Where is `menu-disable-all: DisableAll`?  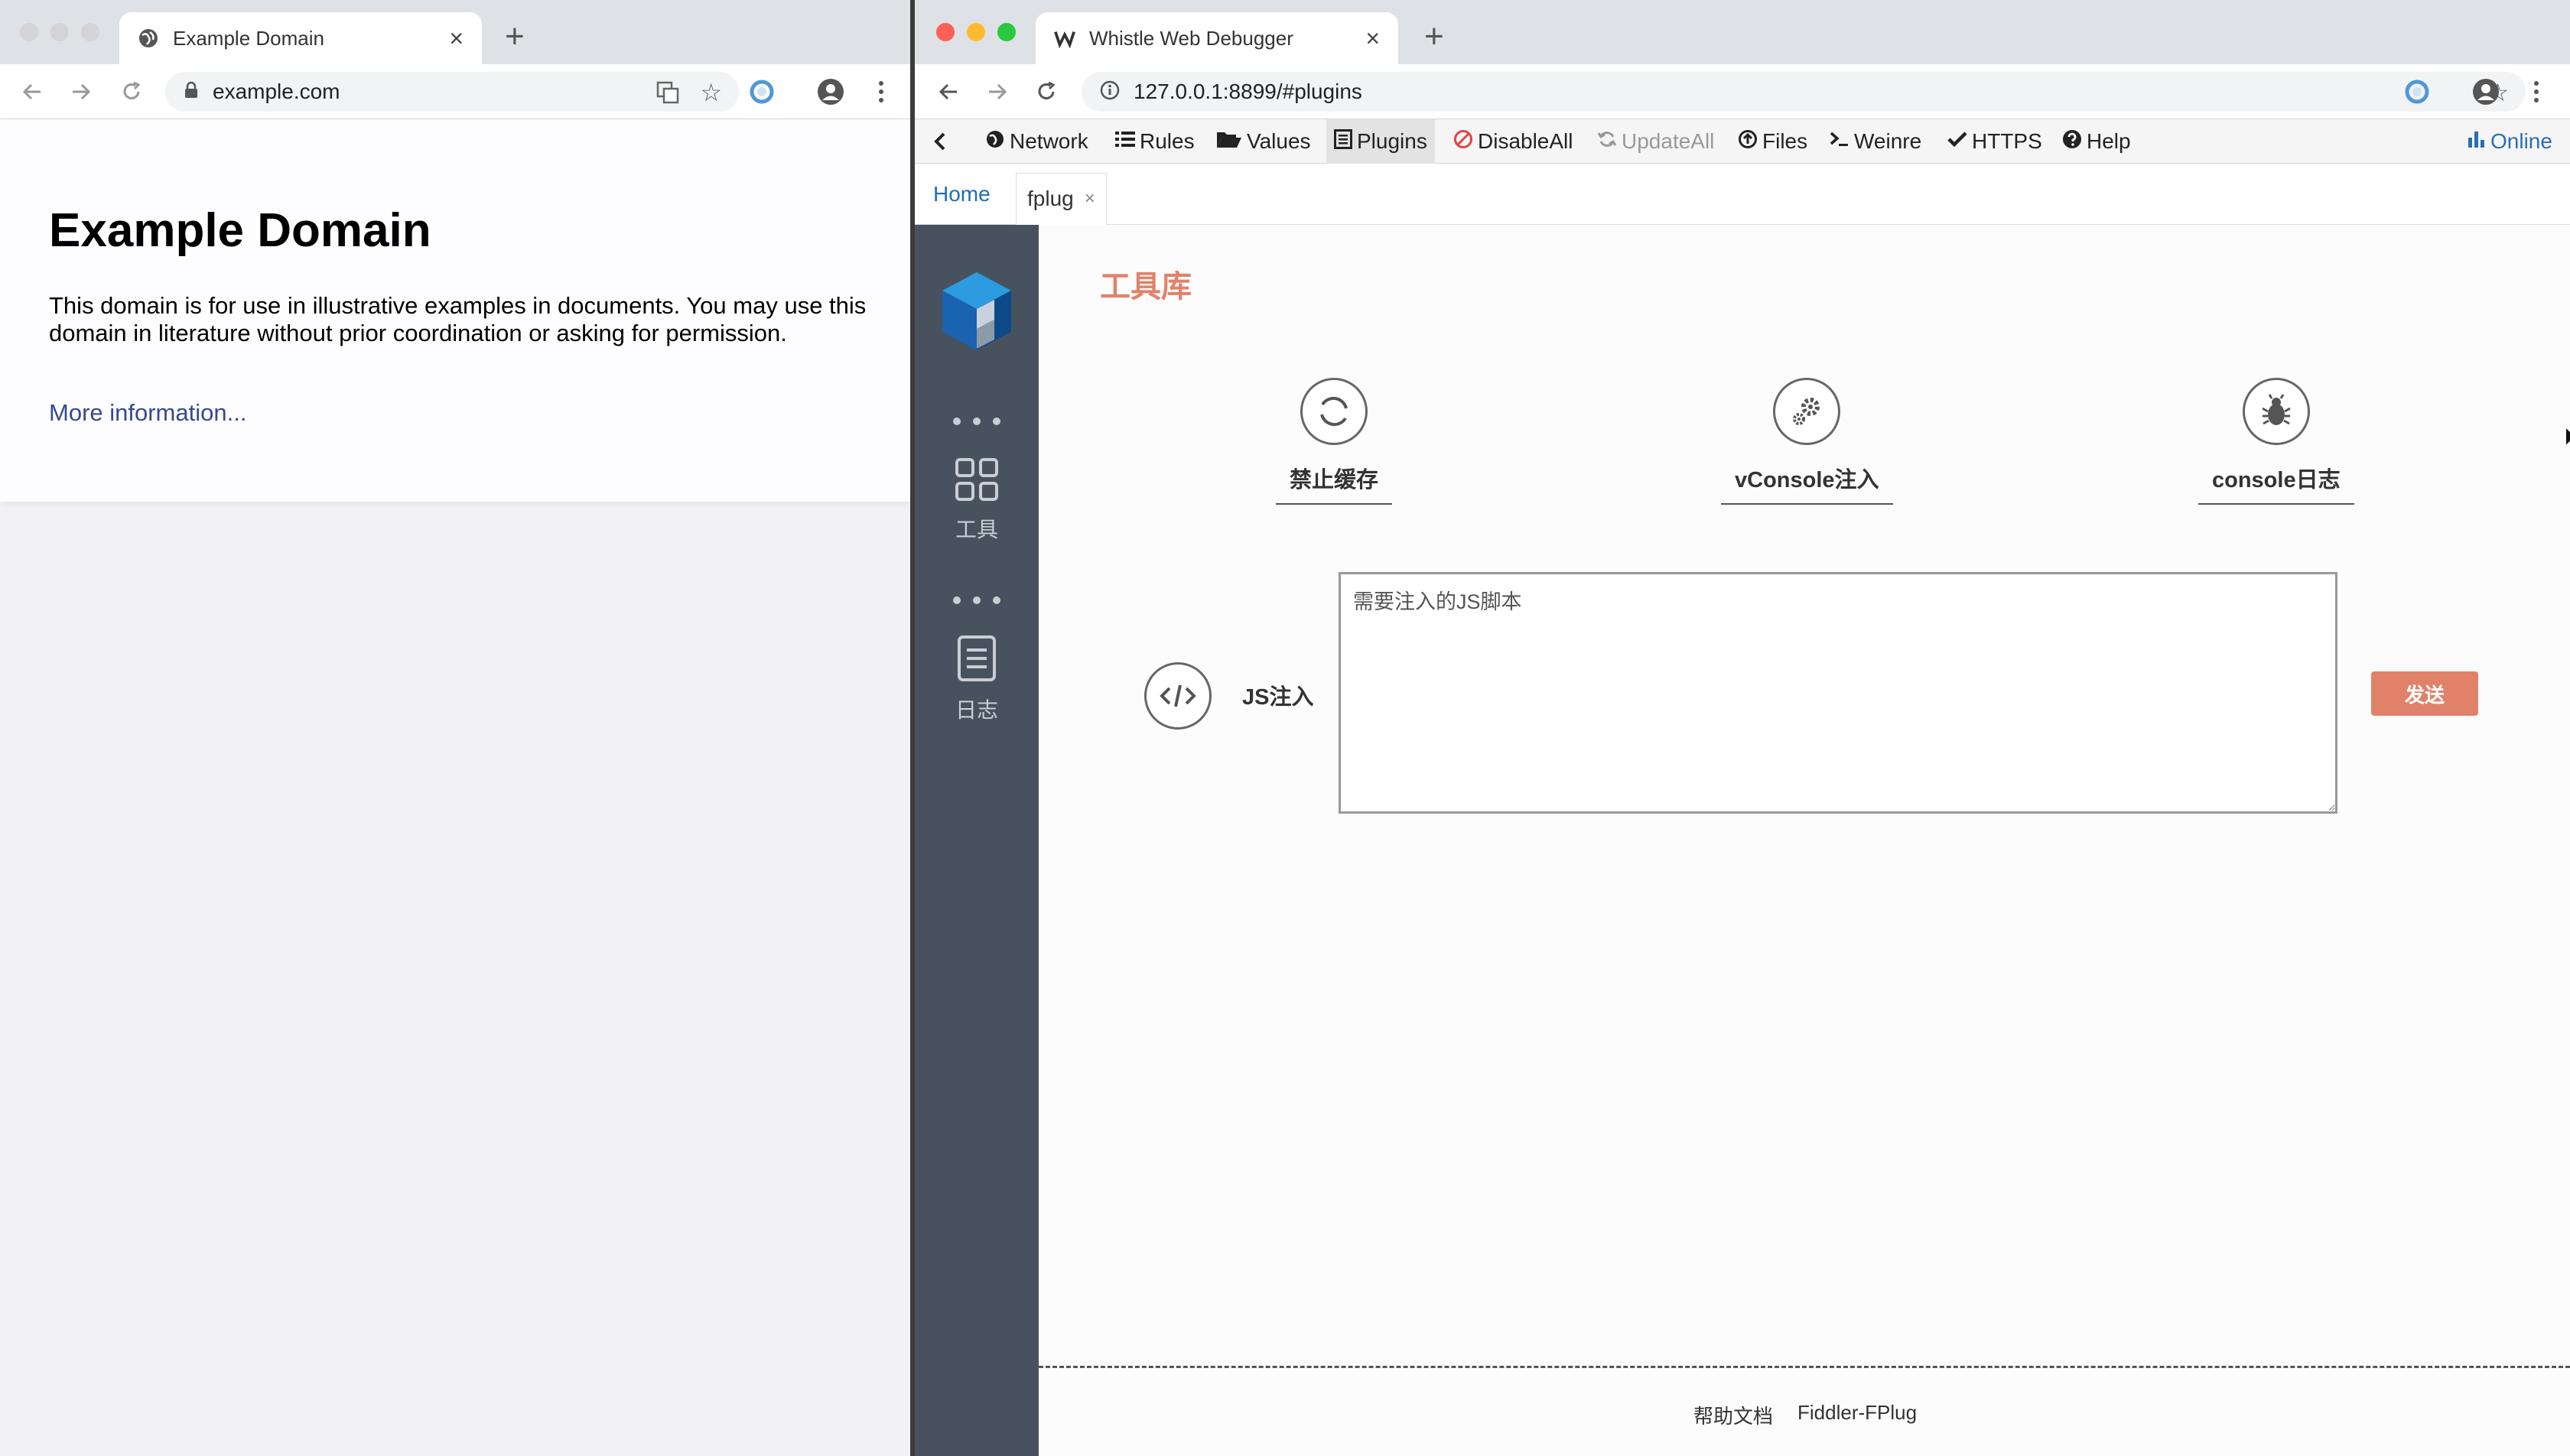 menu-disable-all: DisableAll is located at coordinates (1513, 141).